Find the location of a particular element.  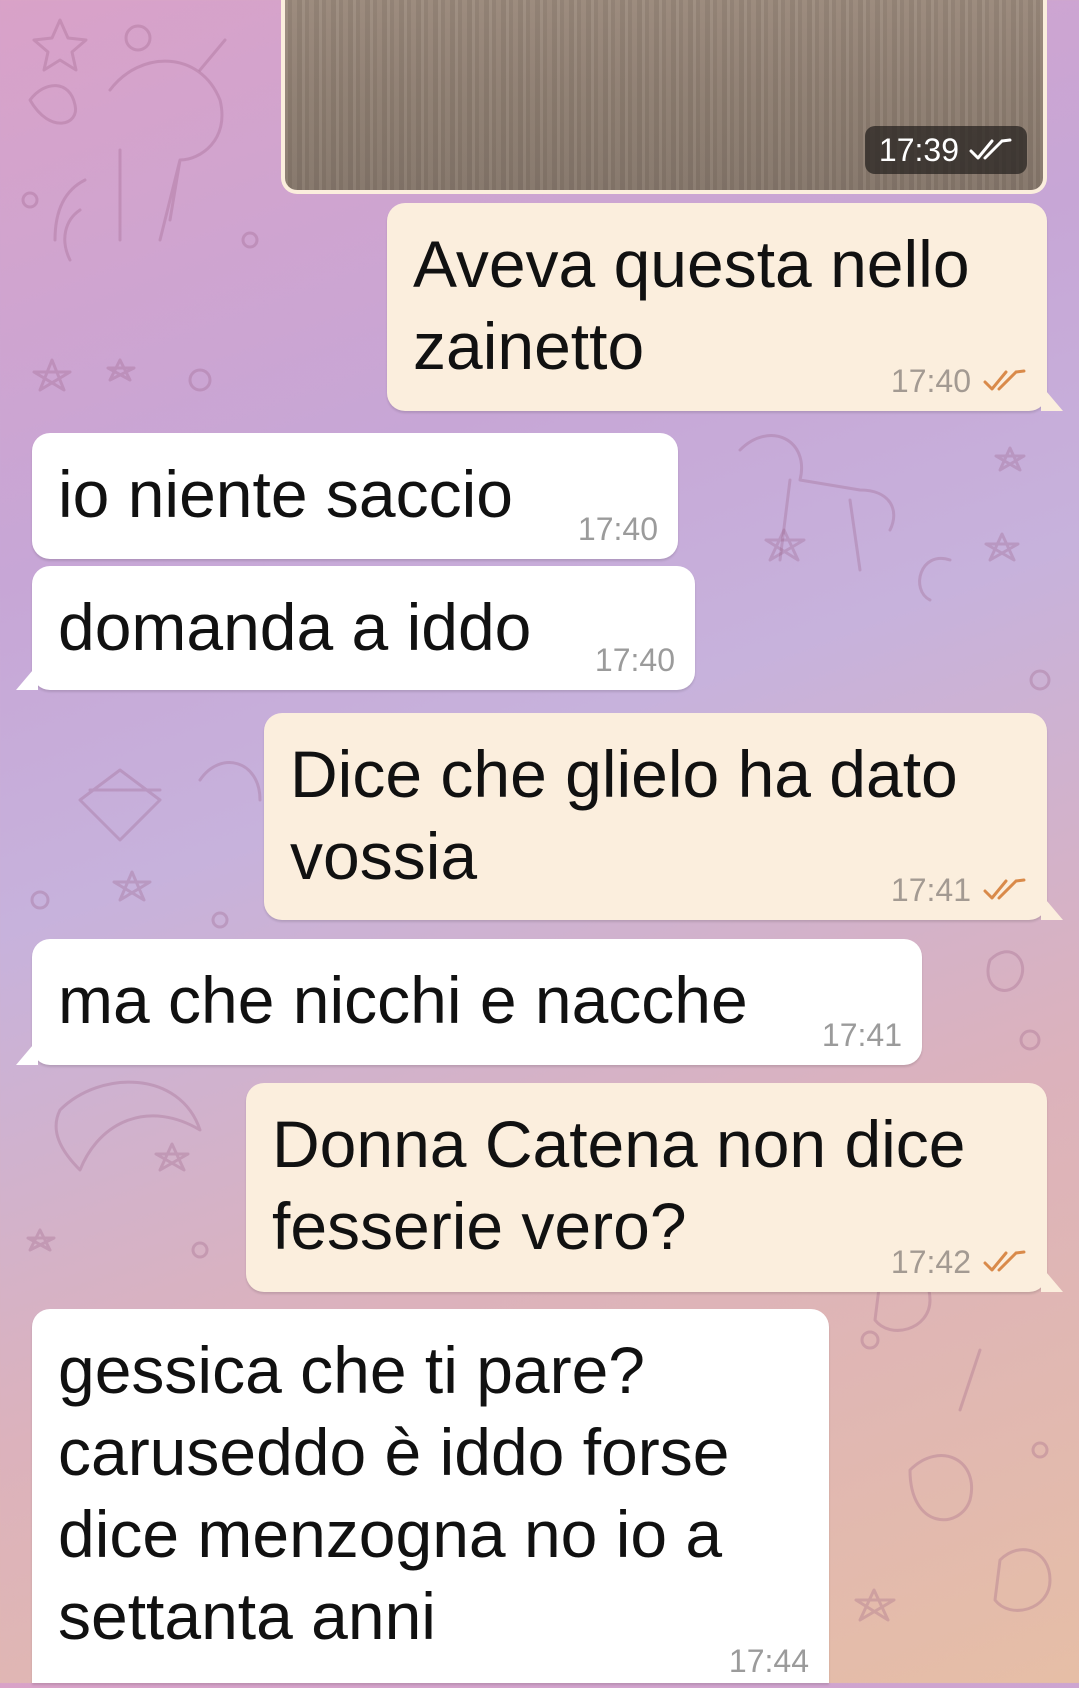

message-text: io niente saccio is located at coordinates (285, 494).